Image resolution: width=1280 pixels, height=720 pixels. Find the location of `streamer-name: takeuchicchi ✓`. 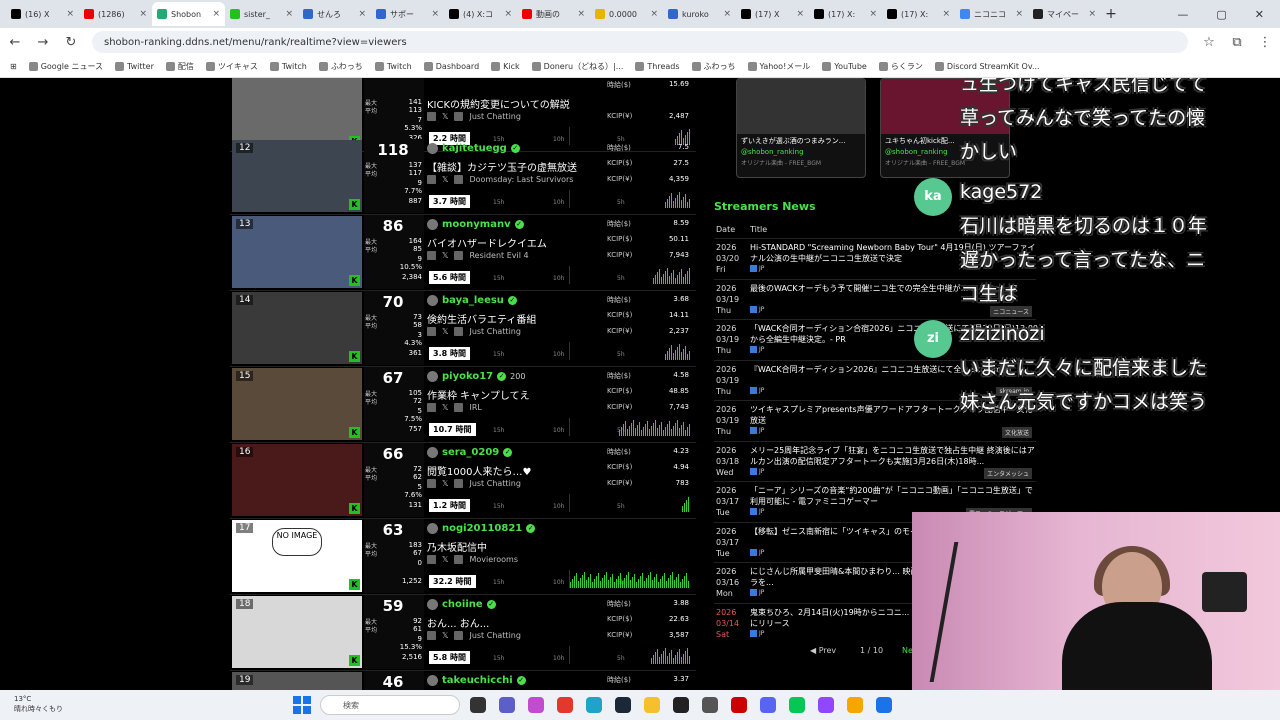

streamer-name: takeuchicchi ✓ is located at coordinates (476, 680).